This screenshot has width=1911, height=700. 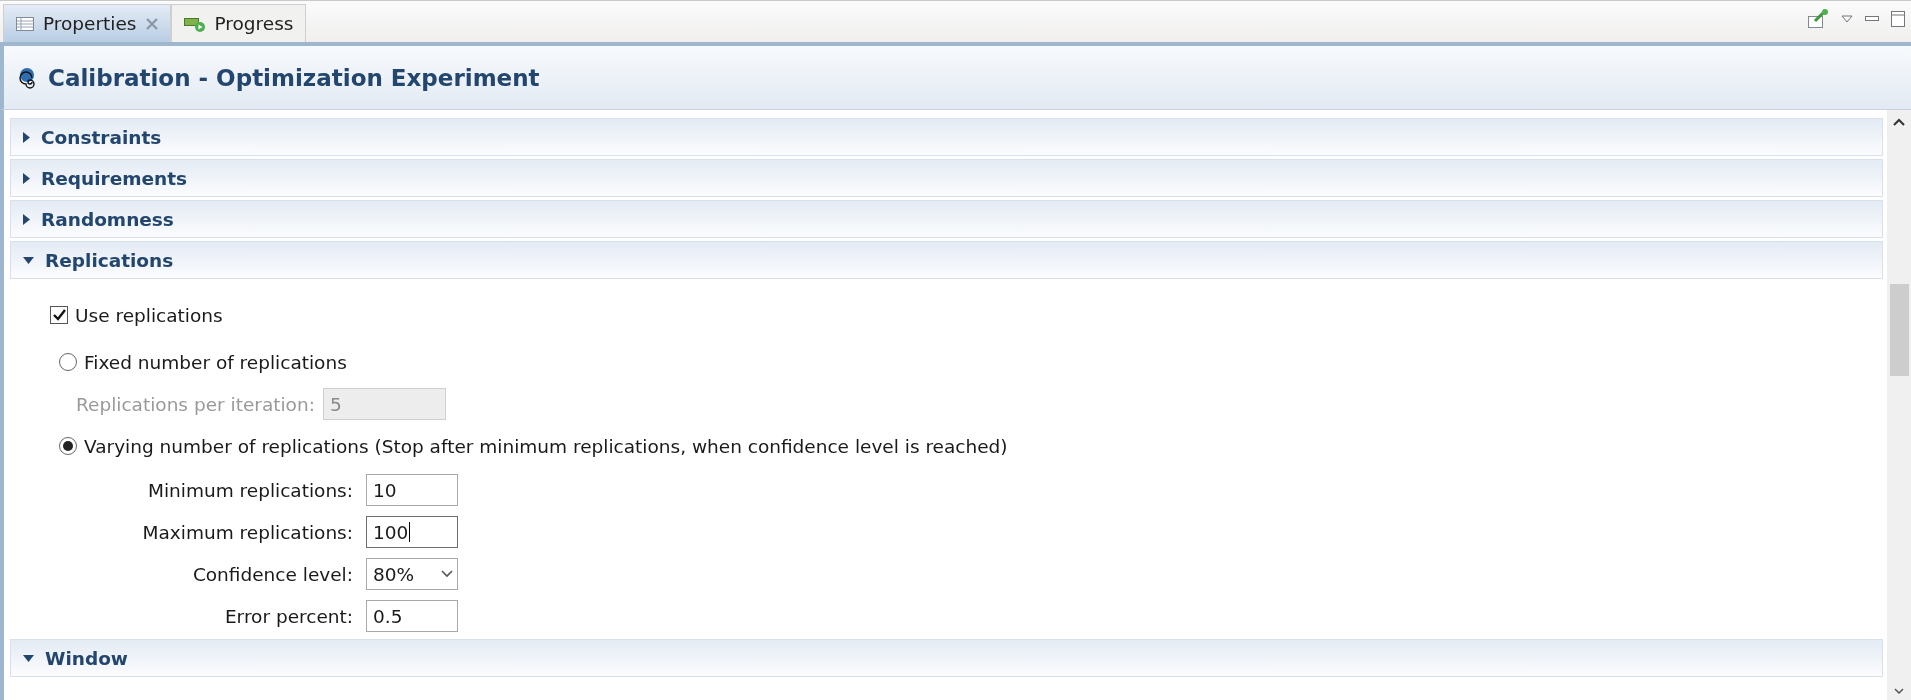 What do you see at coordinates (412, 616) in the screenshot?
I see `text-field: 0.5` at bounding box center [412, 616].